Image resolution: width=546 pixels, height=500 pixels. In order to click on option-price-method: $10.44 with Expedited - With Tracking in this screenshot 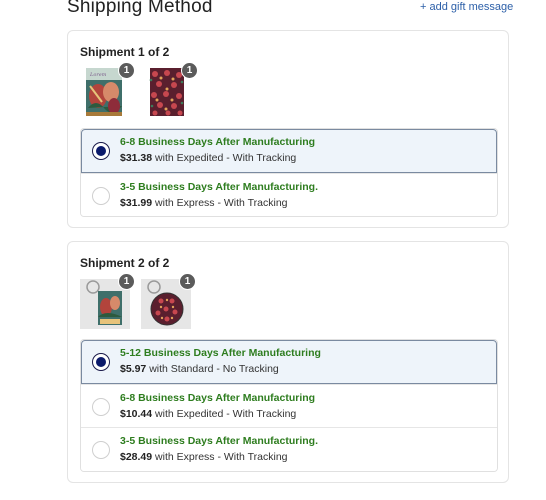, I will do `click(208, 414)`.